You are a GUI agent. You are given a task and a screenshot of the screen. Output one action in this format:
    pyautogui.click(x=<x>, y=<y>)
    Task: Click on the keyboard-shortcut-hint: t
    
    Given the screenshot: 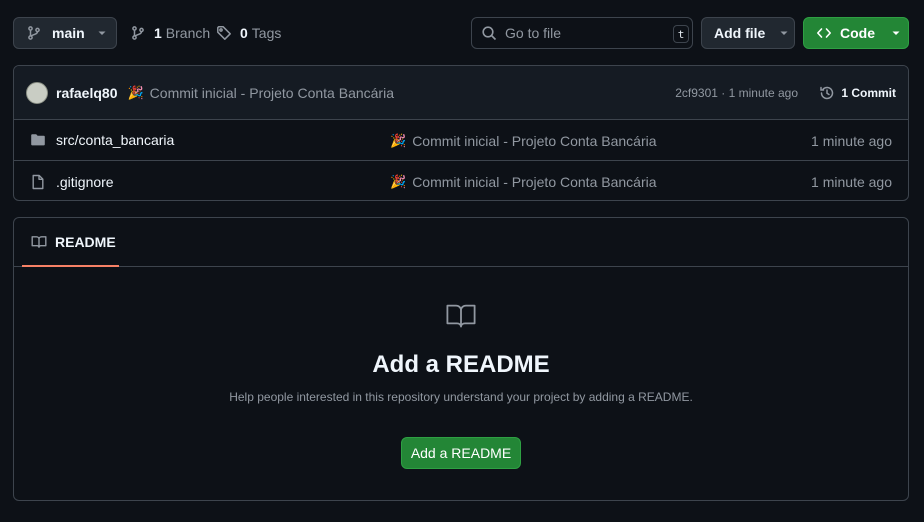 What is the action you would take?
    pyautogui.click(x=681, y=34)
    